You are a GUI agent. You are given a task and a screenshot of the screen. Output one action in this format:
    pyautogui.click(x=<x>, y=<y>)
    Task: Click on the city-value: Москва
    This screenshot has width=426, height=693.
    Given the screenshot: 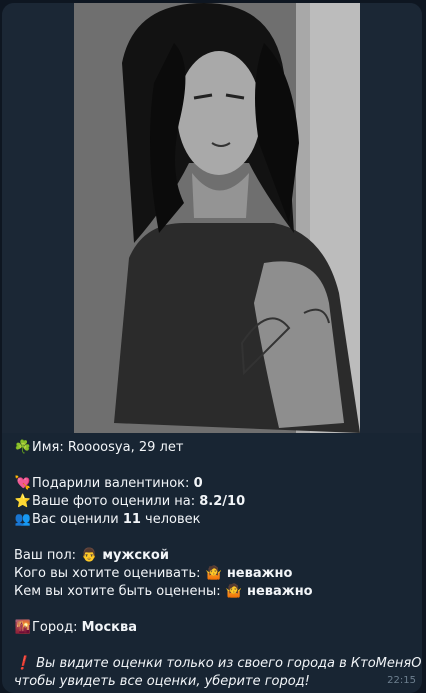 What is the action you would take?
    pyautogui.click(x=109, y=627)
    